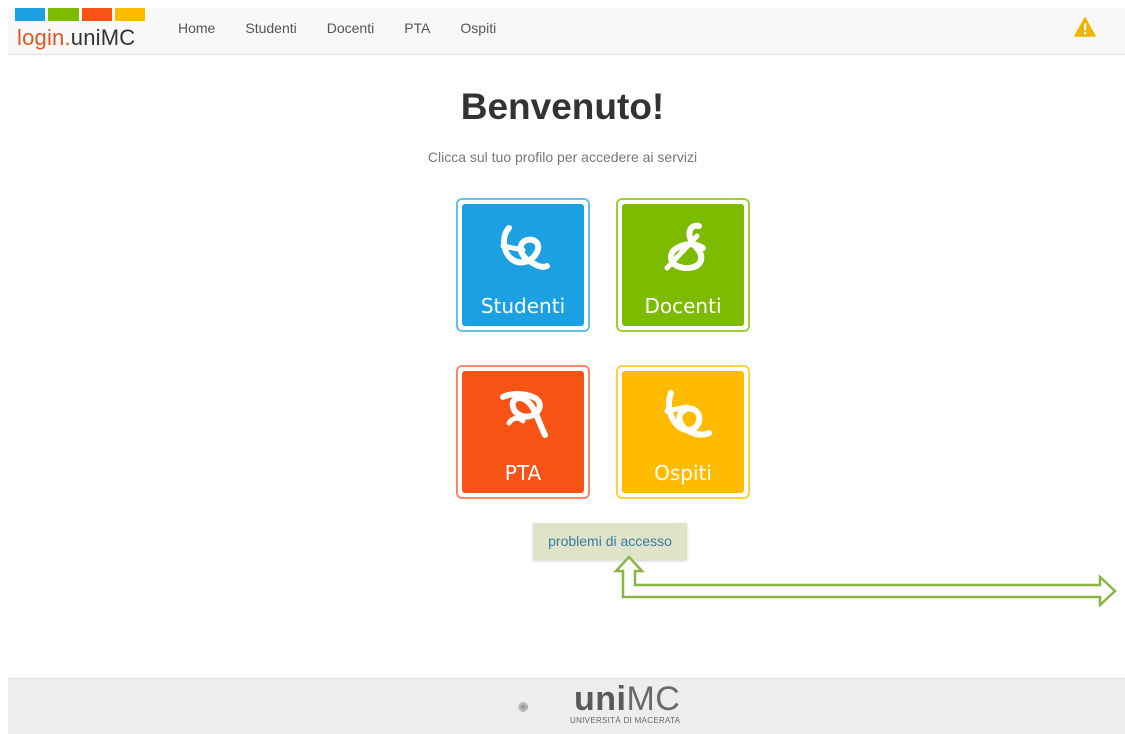 The width and height of the screenshot is (1125, 734). I want to click on tile-studenti-label: Studenti, so click(523, 306).